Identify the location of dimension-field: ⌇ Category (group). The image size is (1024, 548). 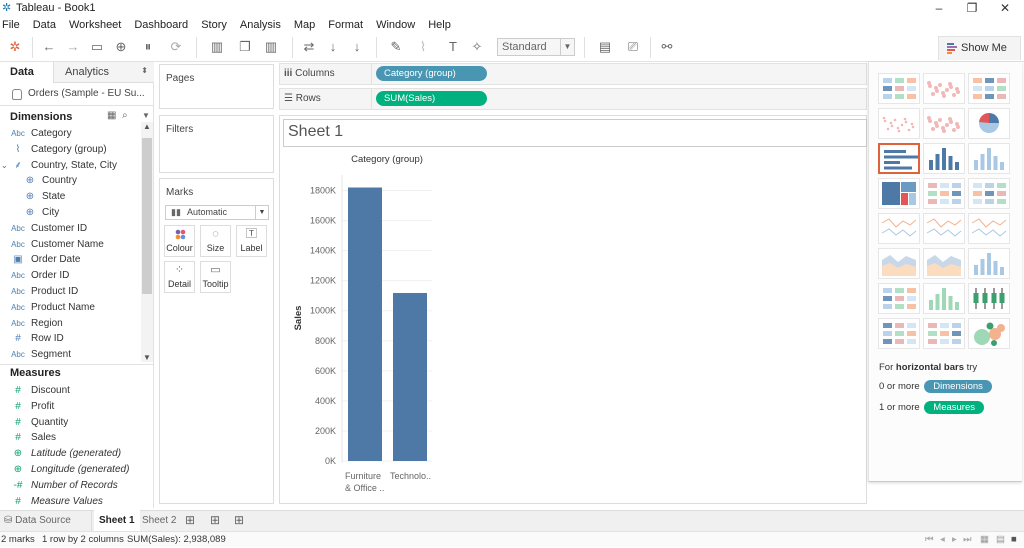
(70, 149).